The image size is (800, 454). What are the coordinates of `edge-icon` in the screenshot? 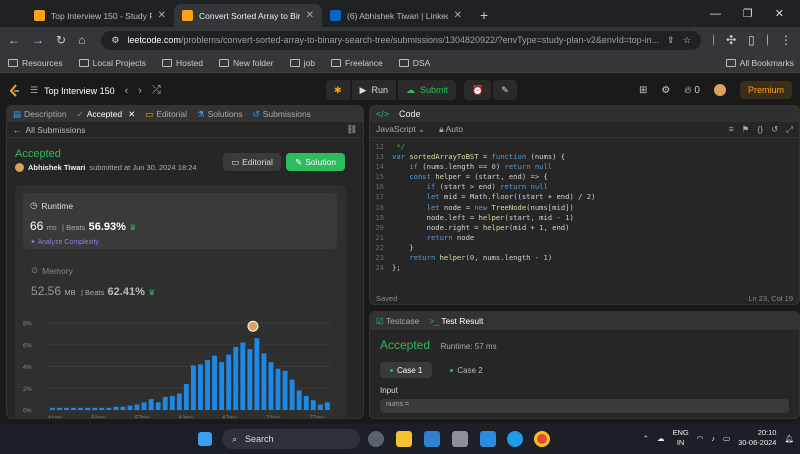 It's located at (515, 439).